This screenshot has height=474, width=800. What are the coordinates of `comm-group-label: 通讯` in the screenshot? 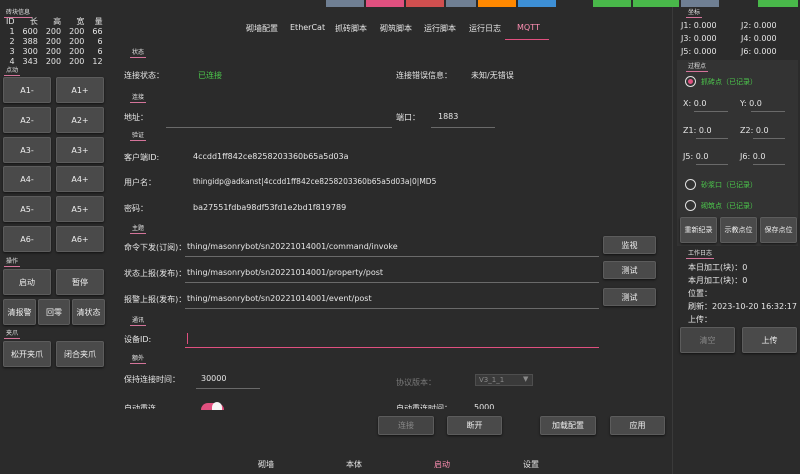 It's located at (138, 321).